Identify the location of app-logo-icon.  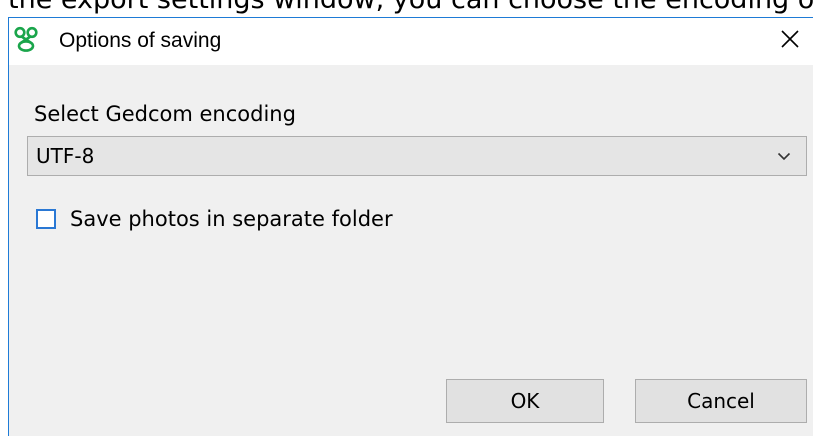
(26, 39).